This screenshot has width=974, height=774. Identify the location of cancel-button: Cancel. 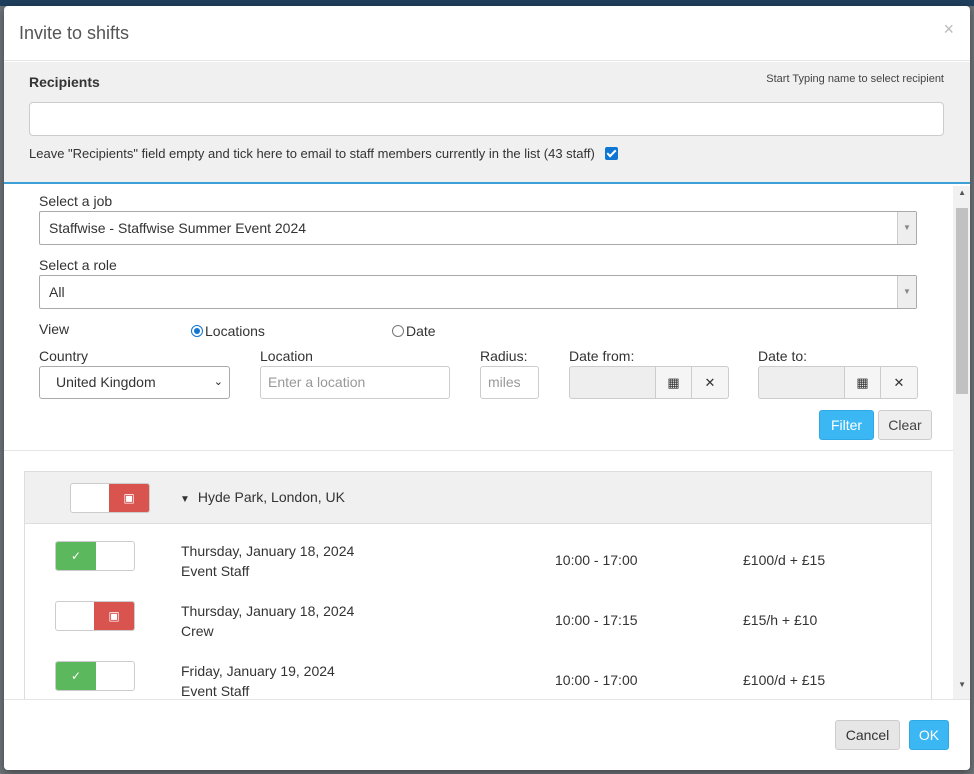
(867, 735).